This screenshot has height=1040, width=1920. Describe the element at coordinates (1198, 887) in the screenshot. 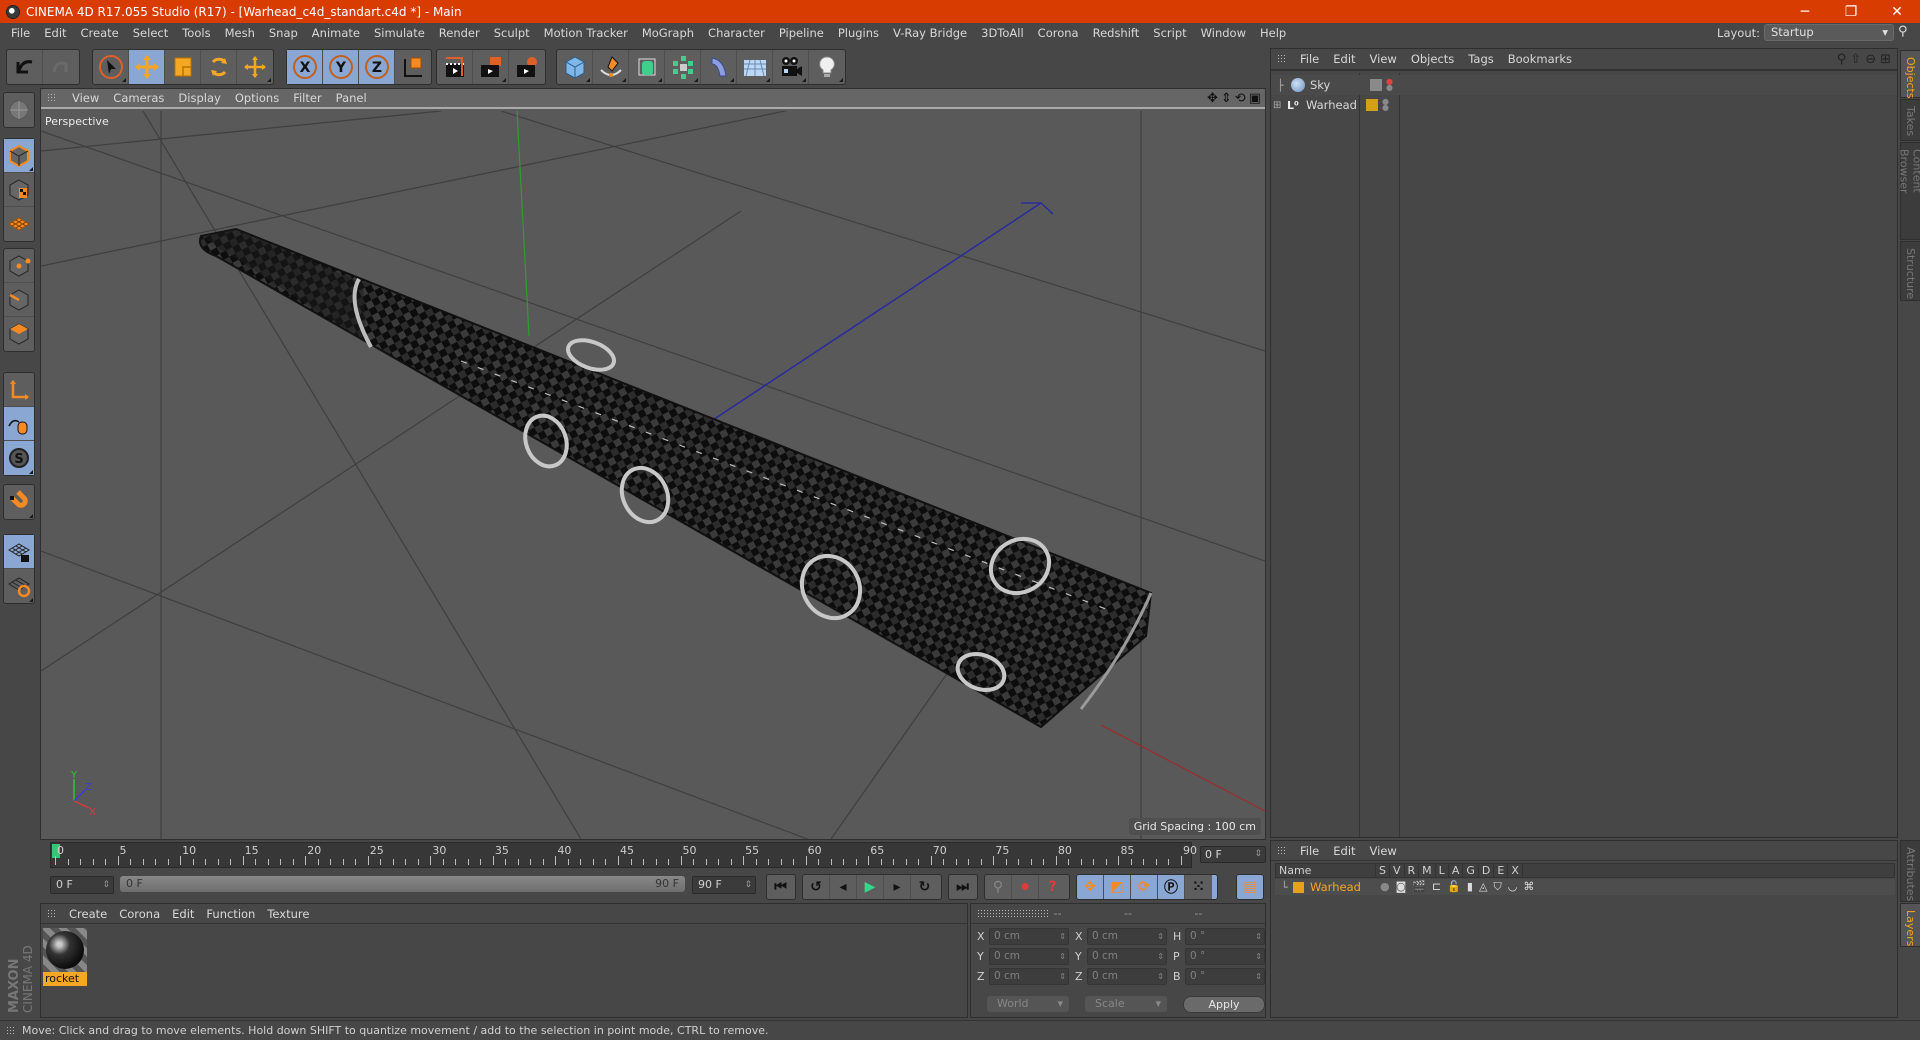

I see `key-pla-icon: ⁙` at that location.